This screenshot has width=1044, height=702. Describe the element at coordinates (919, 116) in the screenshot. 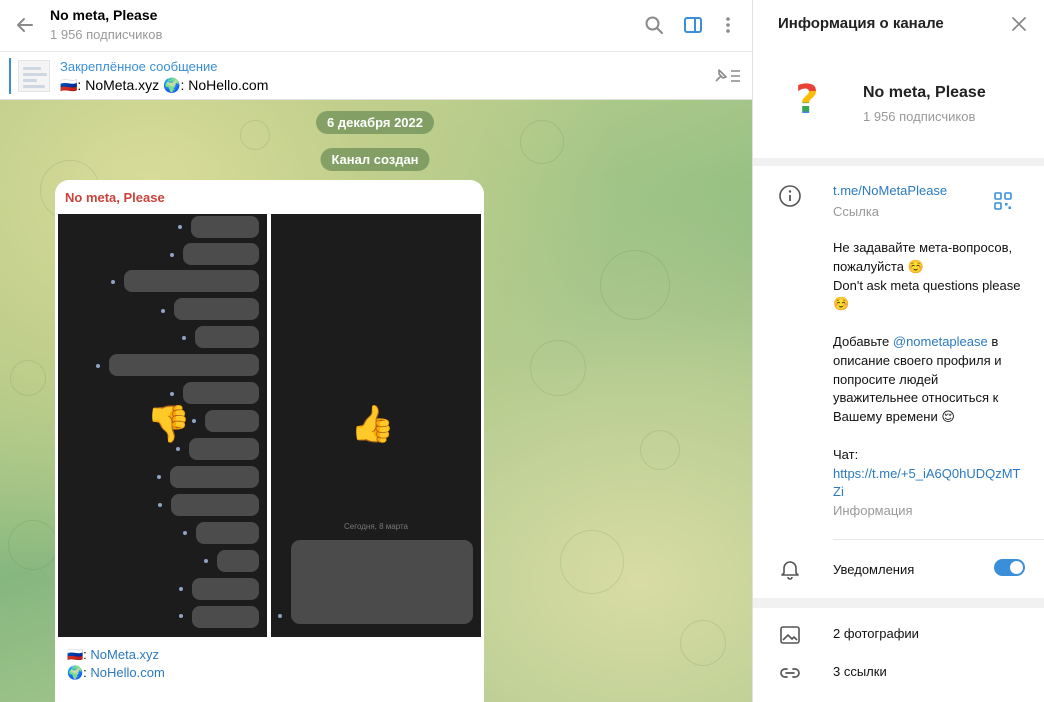

I see `channel-subscriber-count: 1 956 подписчиков` at that location.